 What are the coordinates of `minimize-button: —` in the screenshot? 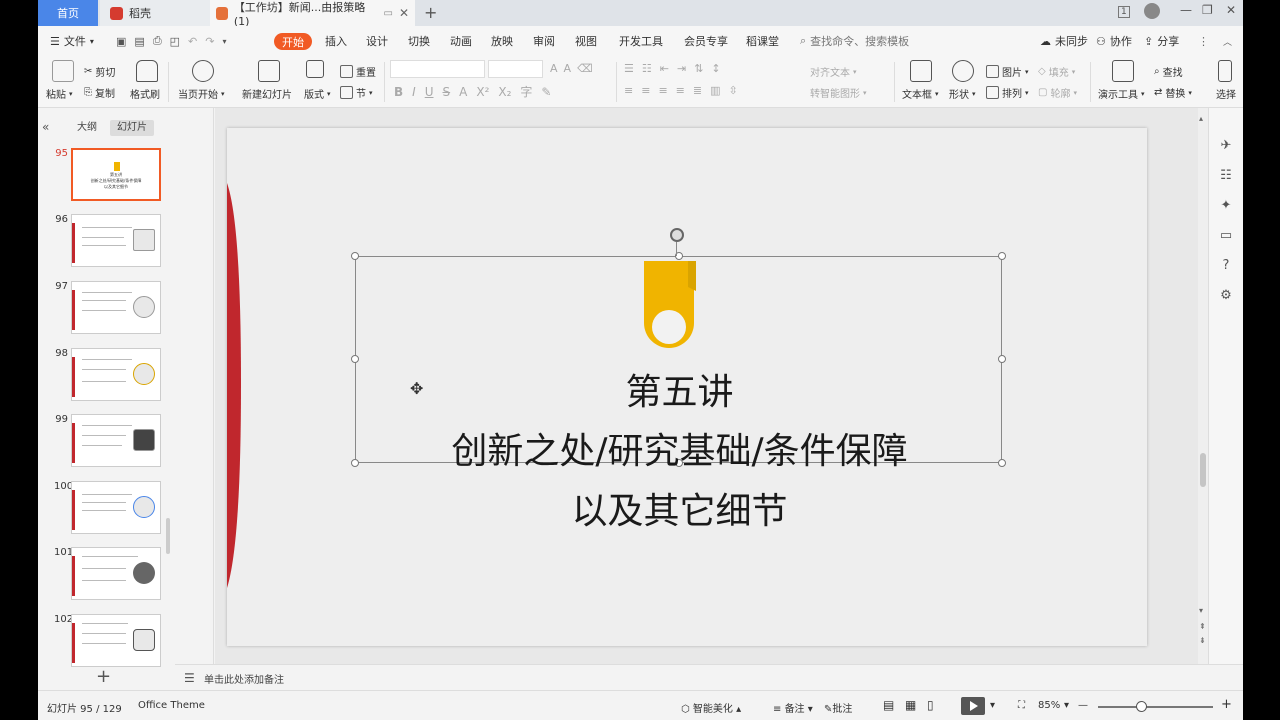 It's located at (1186, 10).